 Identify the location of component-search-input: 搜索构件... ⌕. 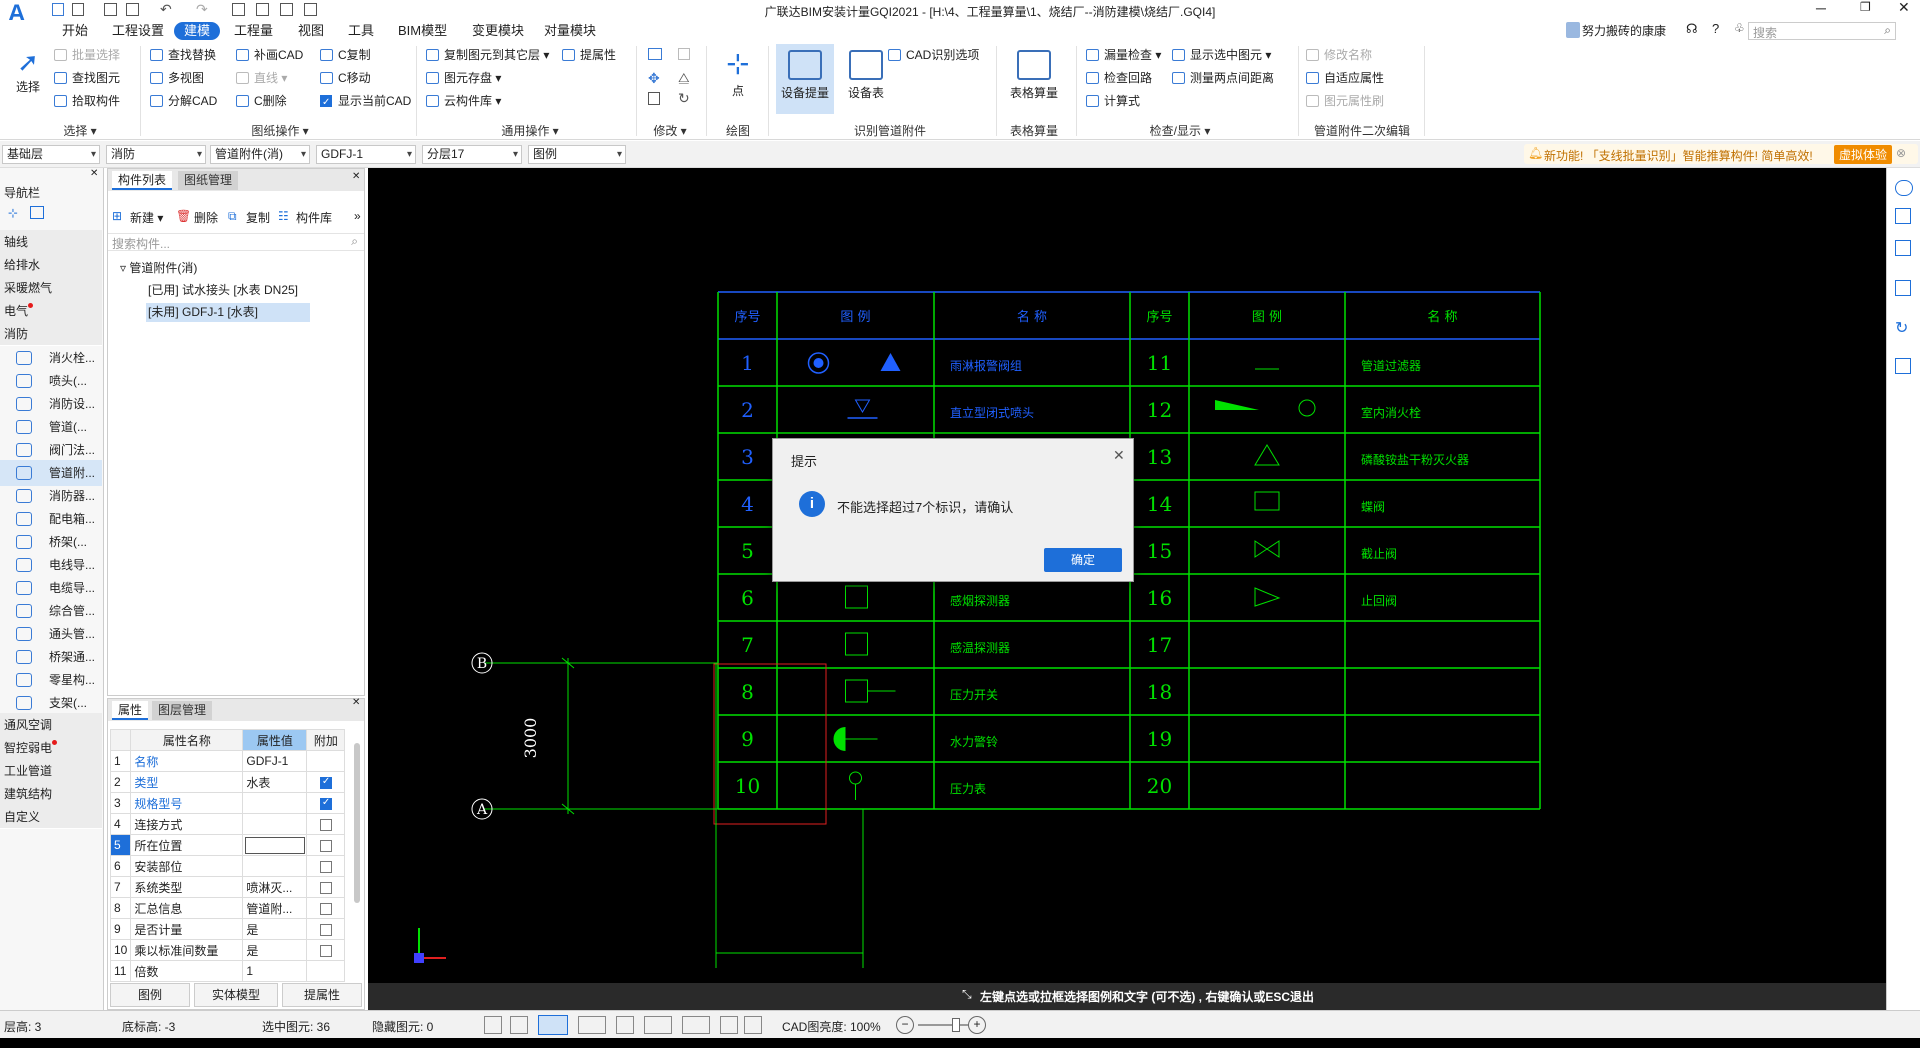
(236, 242).